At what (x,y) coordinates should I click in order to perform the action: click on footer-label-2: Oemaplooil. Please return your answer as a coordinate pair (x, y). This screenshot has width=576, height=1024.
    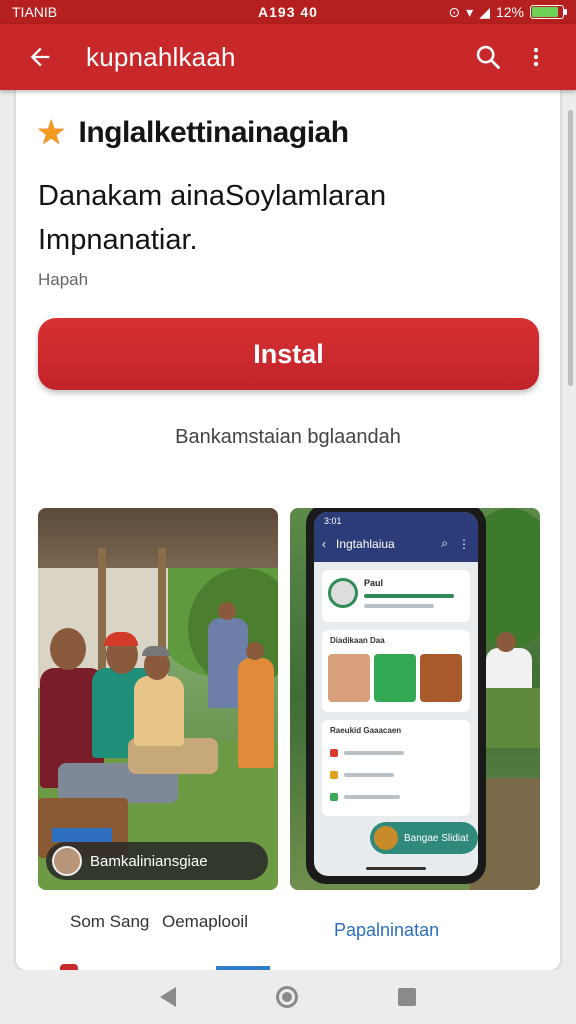
    Looking at the image, I should click on (205, 921).